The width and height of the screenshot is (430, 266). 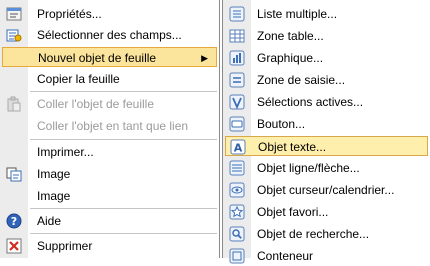 What do you see at coordinates (237, 58) in the screenshot?
I see `chart-icon` at bounding box center [237, 58].